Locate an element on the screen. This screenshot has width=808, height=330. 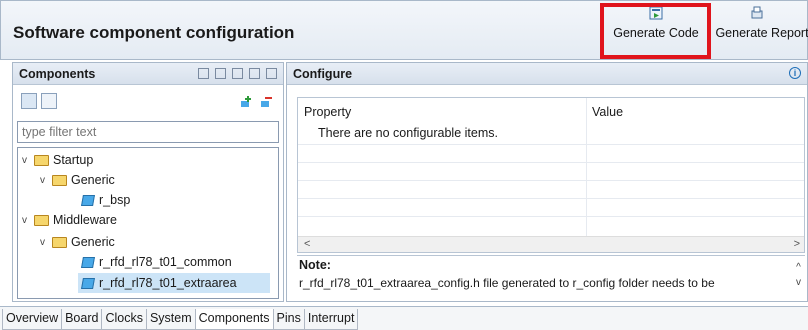
add-icon is located at coordinates (246, 102).